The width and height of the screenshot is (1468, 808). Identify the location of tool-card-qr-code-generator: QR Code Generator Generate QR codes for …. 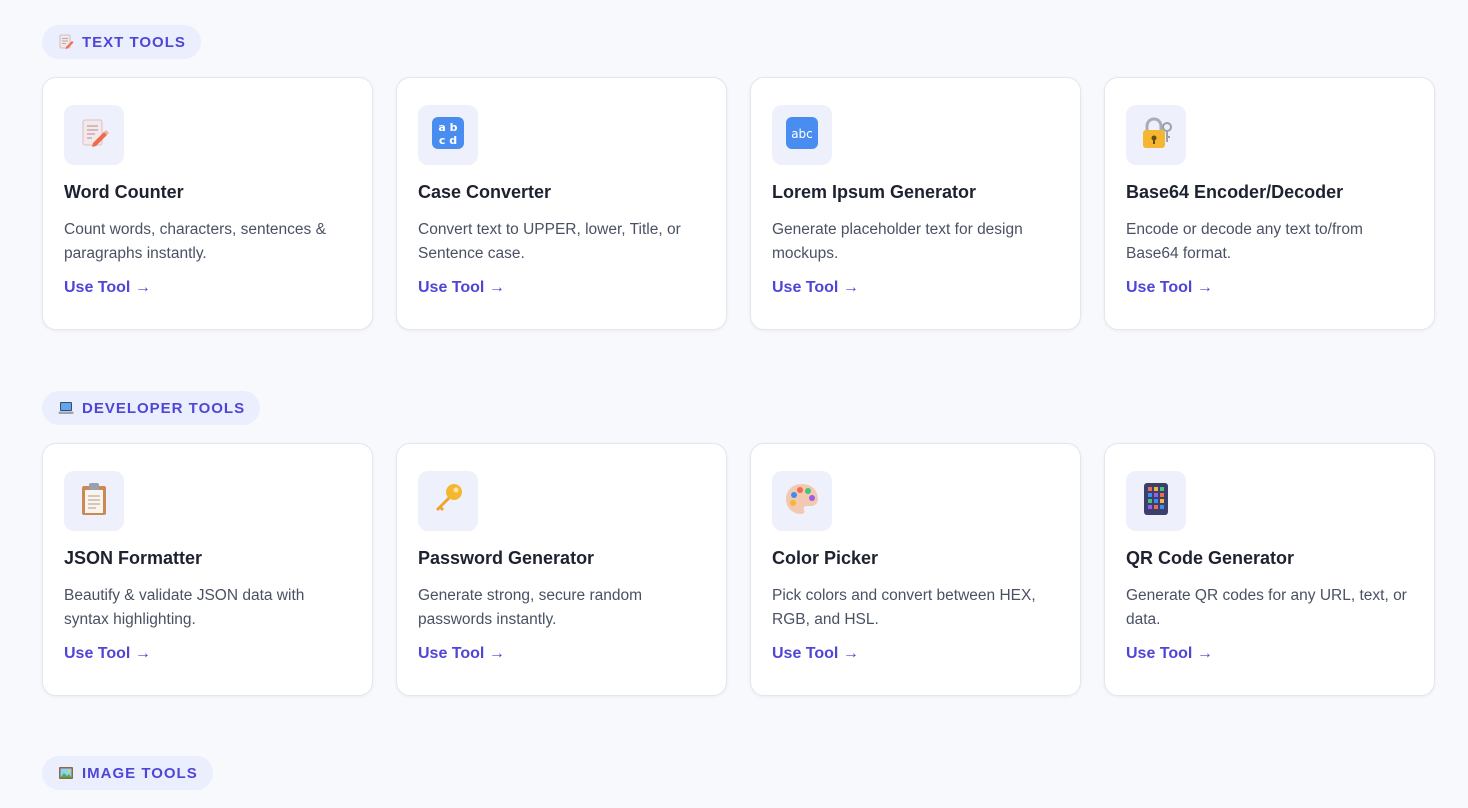
(1269, 569).